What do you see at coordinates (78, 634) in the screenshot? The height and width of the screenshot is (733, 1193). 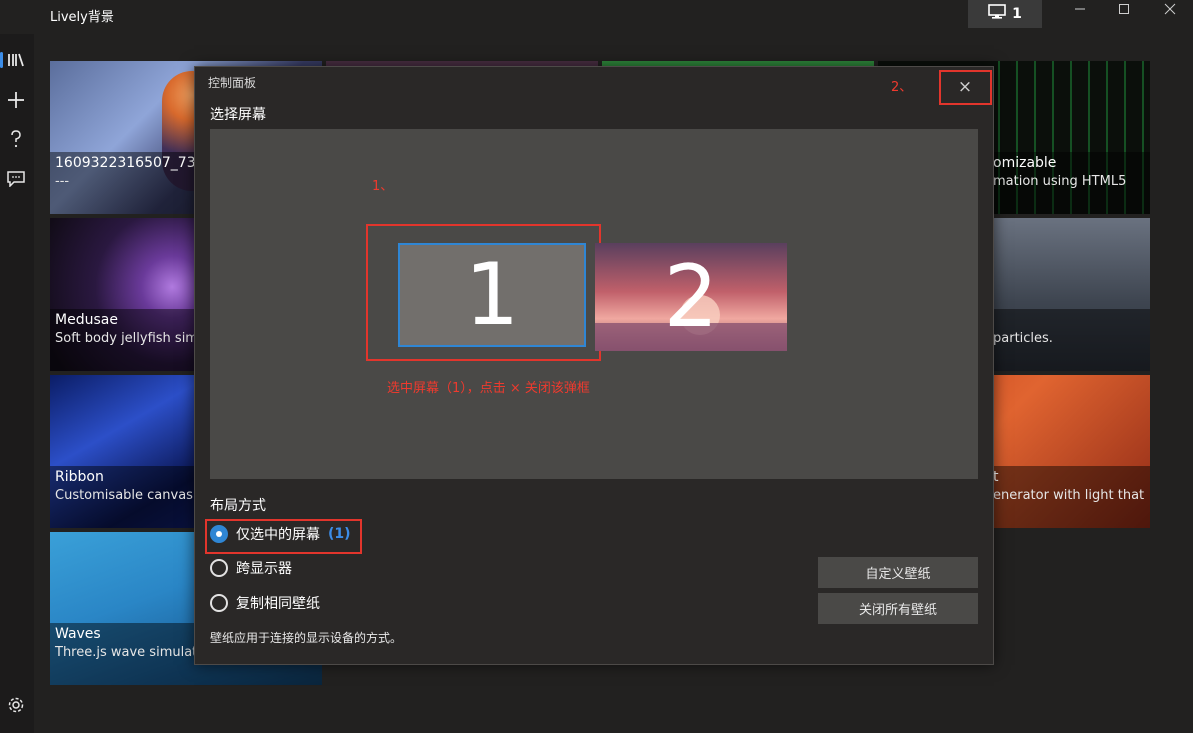 I see `tile-title: Waves` at bounding box center [78, 634].